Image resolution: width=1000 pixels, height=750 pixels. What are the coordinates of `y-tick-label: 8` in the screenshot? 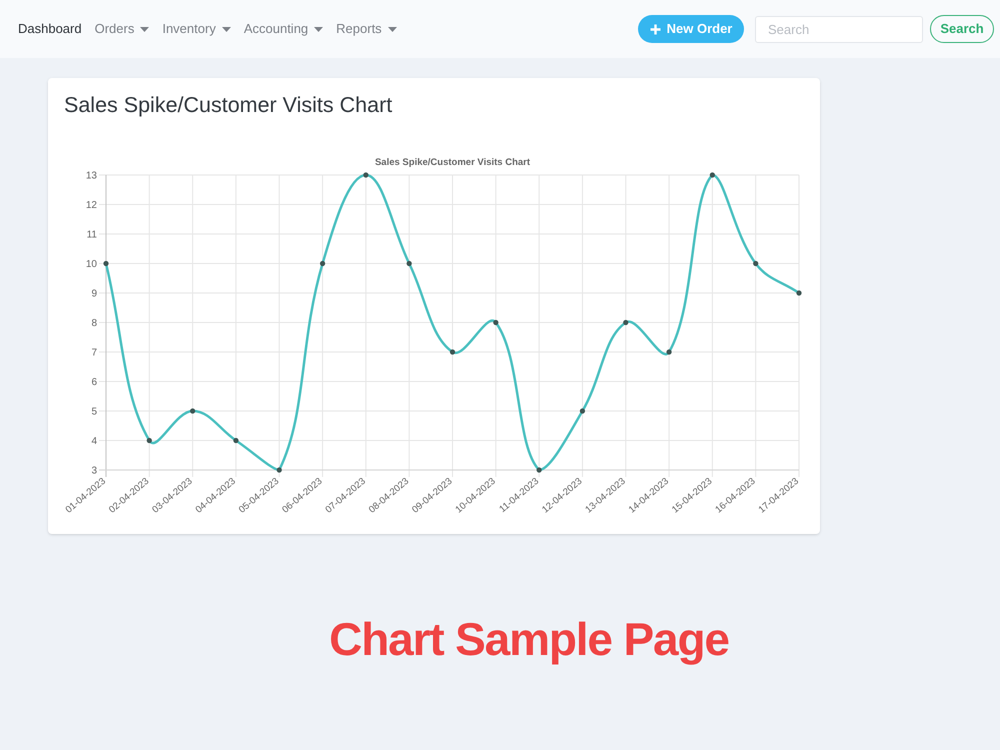 It's located at (94, 323).